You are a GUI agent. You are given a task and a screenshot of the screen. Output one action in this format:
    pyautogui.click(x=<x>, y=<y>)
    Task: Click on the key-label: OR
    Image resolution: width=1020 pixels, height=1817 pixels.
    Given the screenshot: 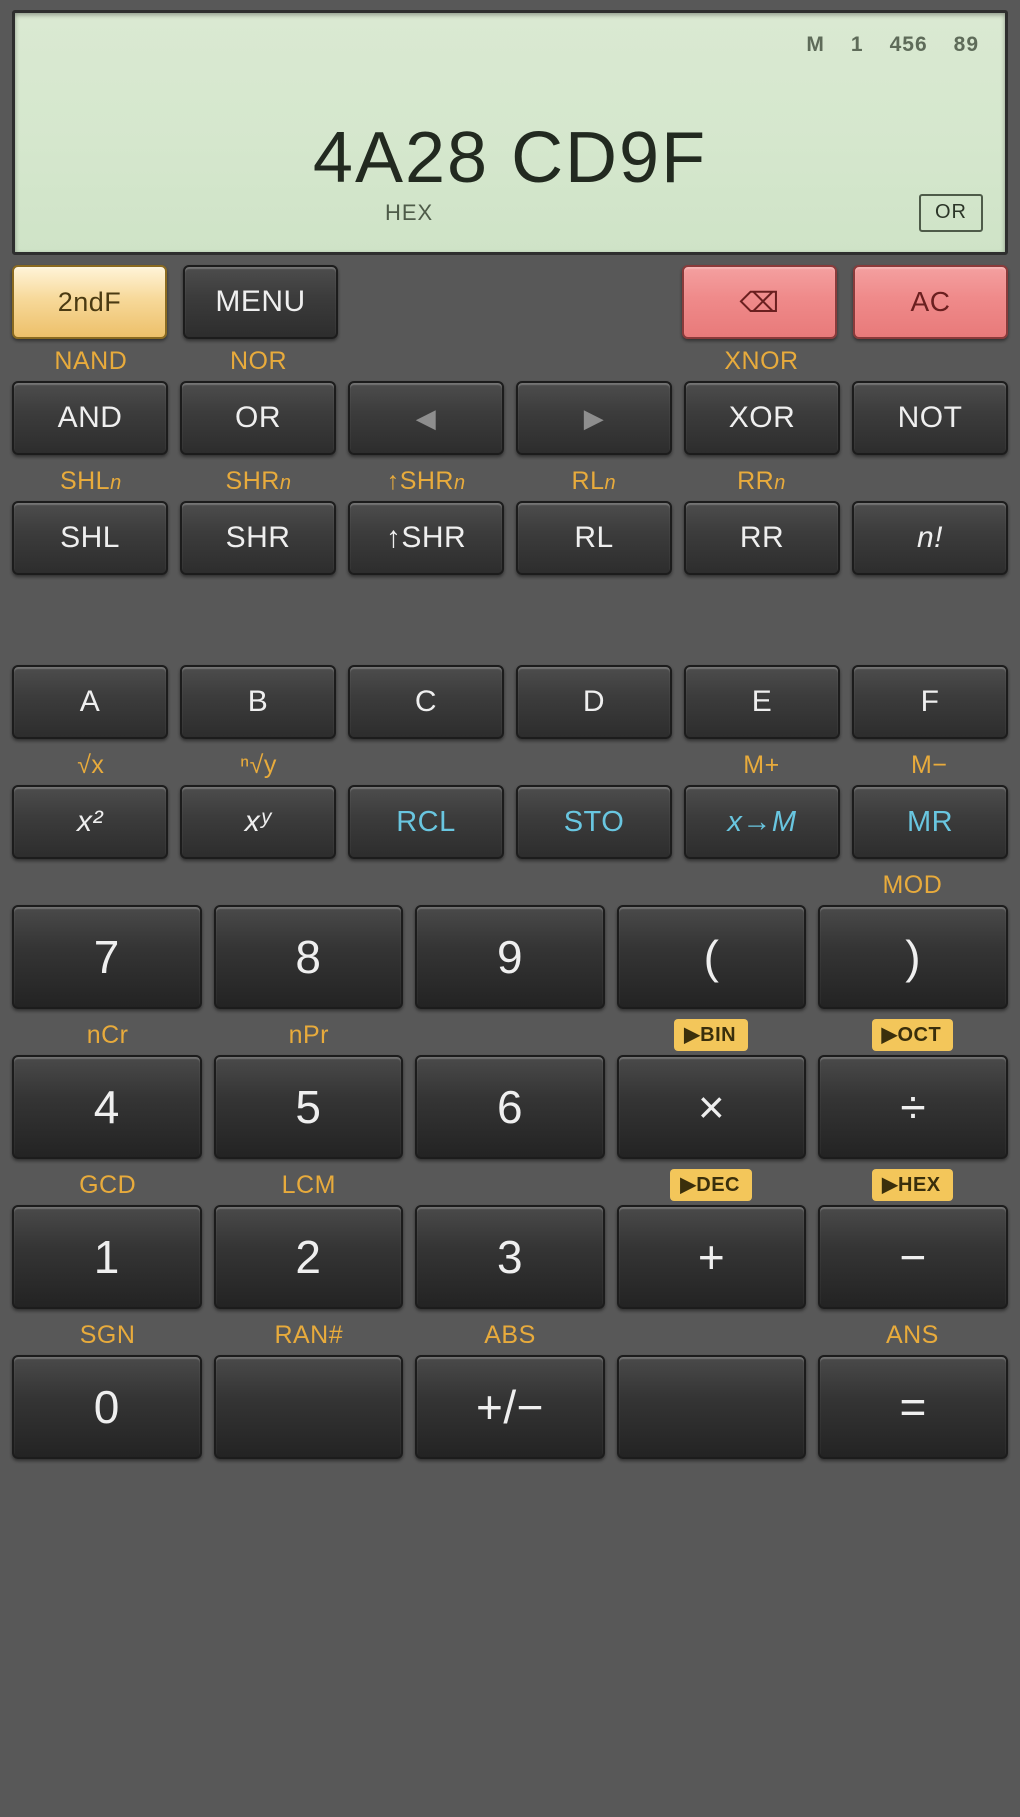 What is the action you would take?
    pyautogui.click(x=258, y=417)
    